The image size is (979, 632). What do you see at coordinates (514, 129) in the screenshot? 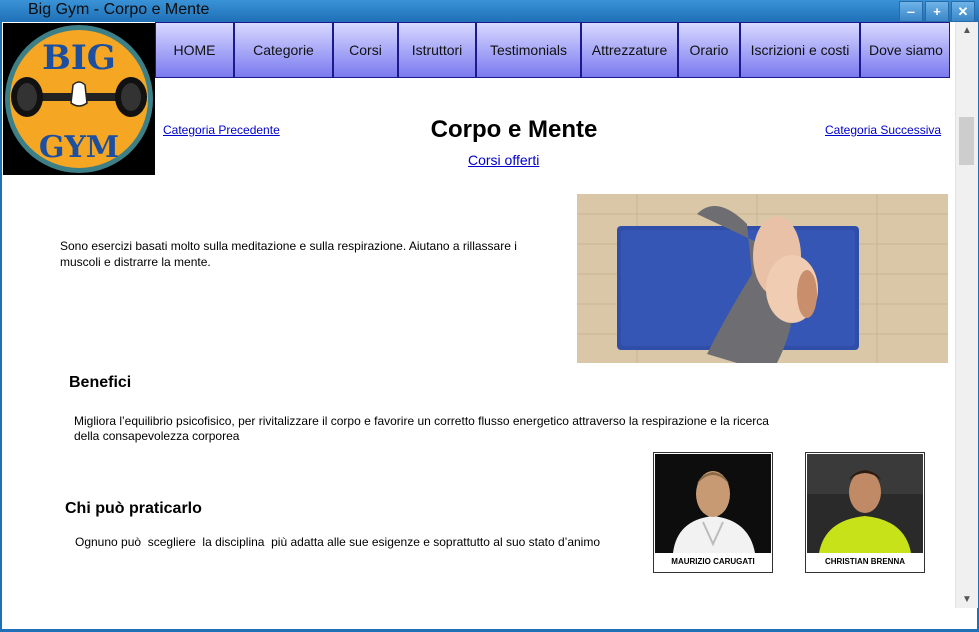
I see `page-title: Corpo e Mente` at bounding box center [514, 129].